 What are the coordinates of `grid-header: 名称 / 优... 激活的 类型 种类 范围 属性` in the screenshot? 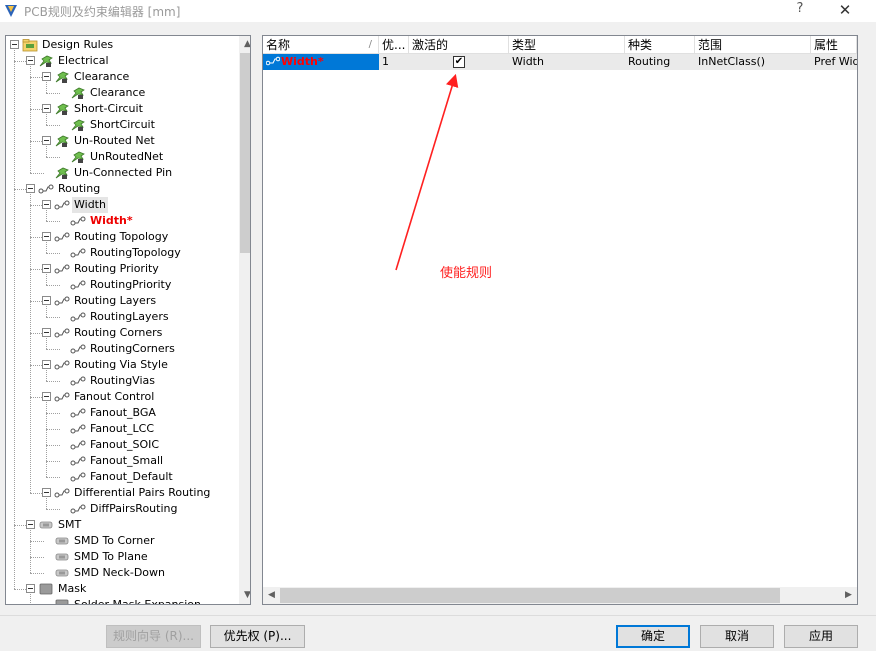 It's located at (560, 45).